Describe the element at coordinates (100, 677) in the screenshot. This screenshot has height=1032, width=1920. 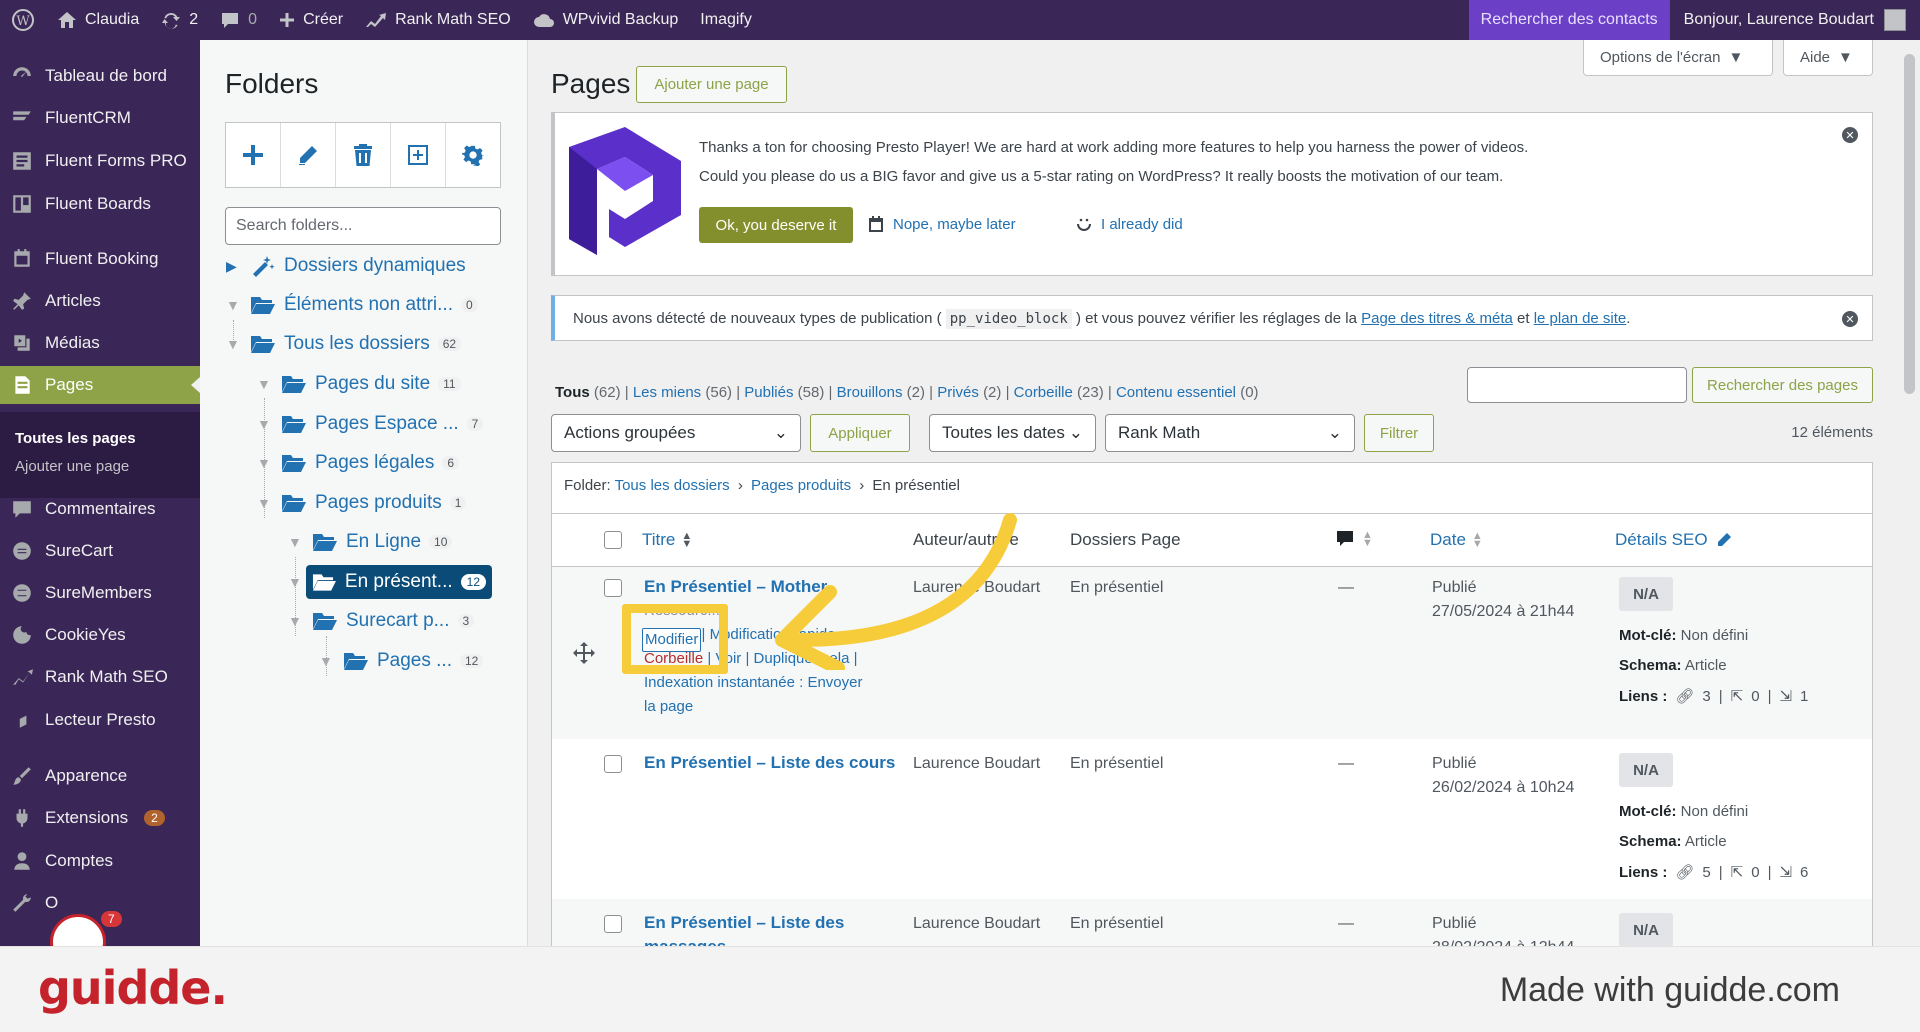
I see `sidebar-item-rank-math-seo: Rank Math SEO` at that location.